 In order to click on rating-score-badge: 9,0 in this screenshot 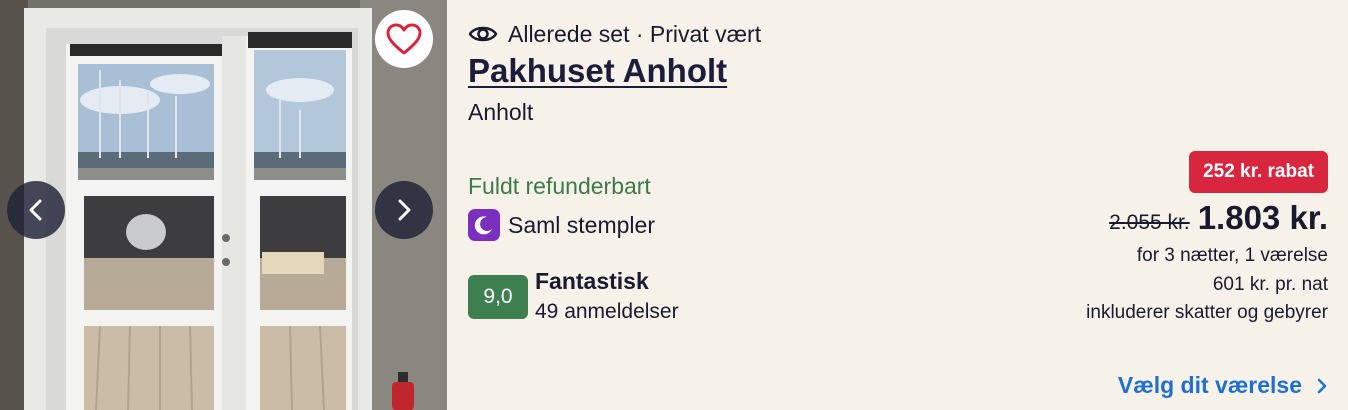, I will do `click(498, 297)`.